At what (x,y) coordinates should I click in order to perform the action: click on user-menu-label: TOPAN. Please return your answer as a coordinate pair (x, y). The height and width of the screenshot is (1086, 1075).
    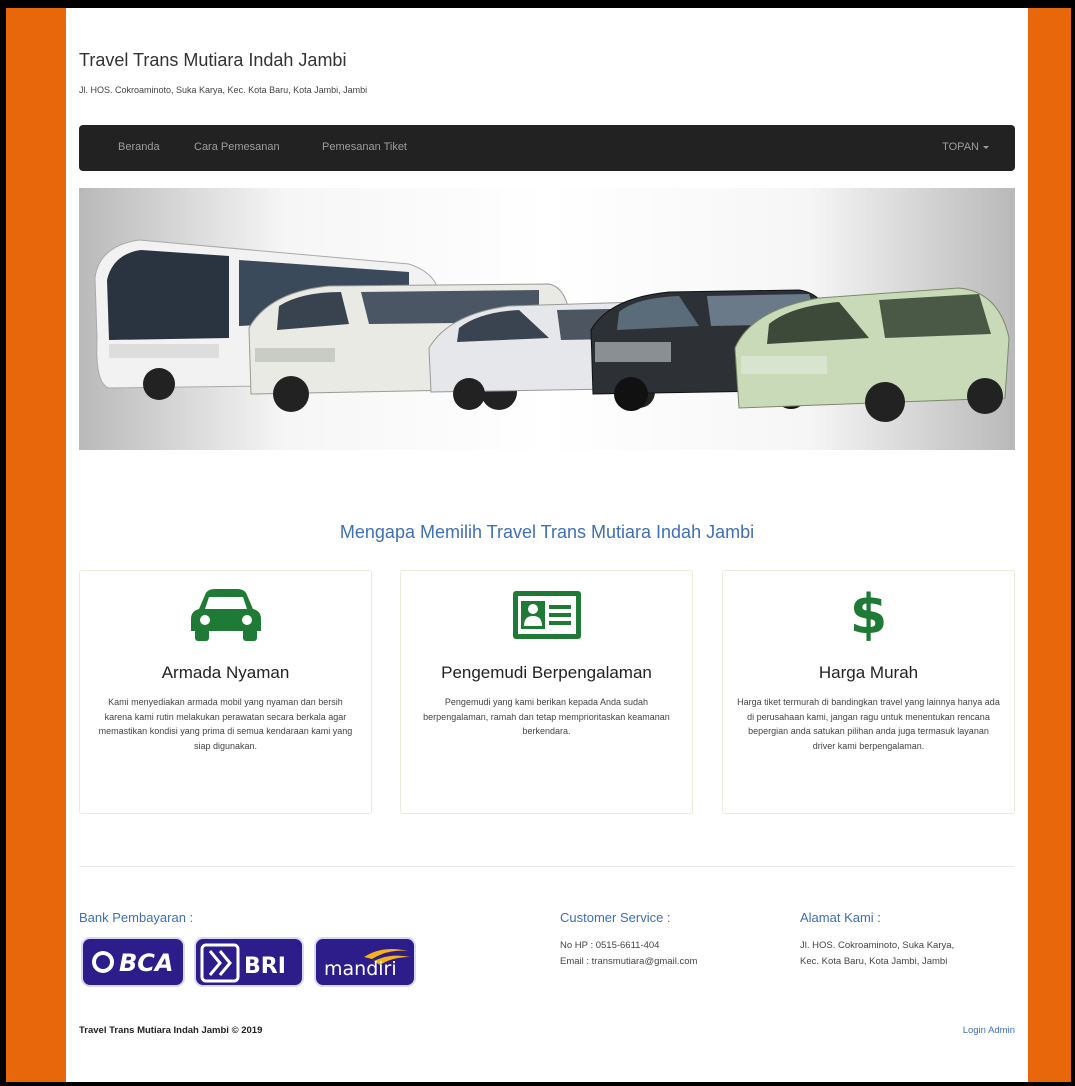
    Looking at the image, I should click on (960, 147).